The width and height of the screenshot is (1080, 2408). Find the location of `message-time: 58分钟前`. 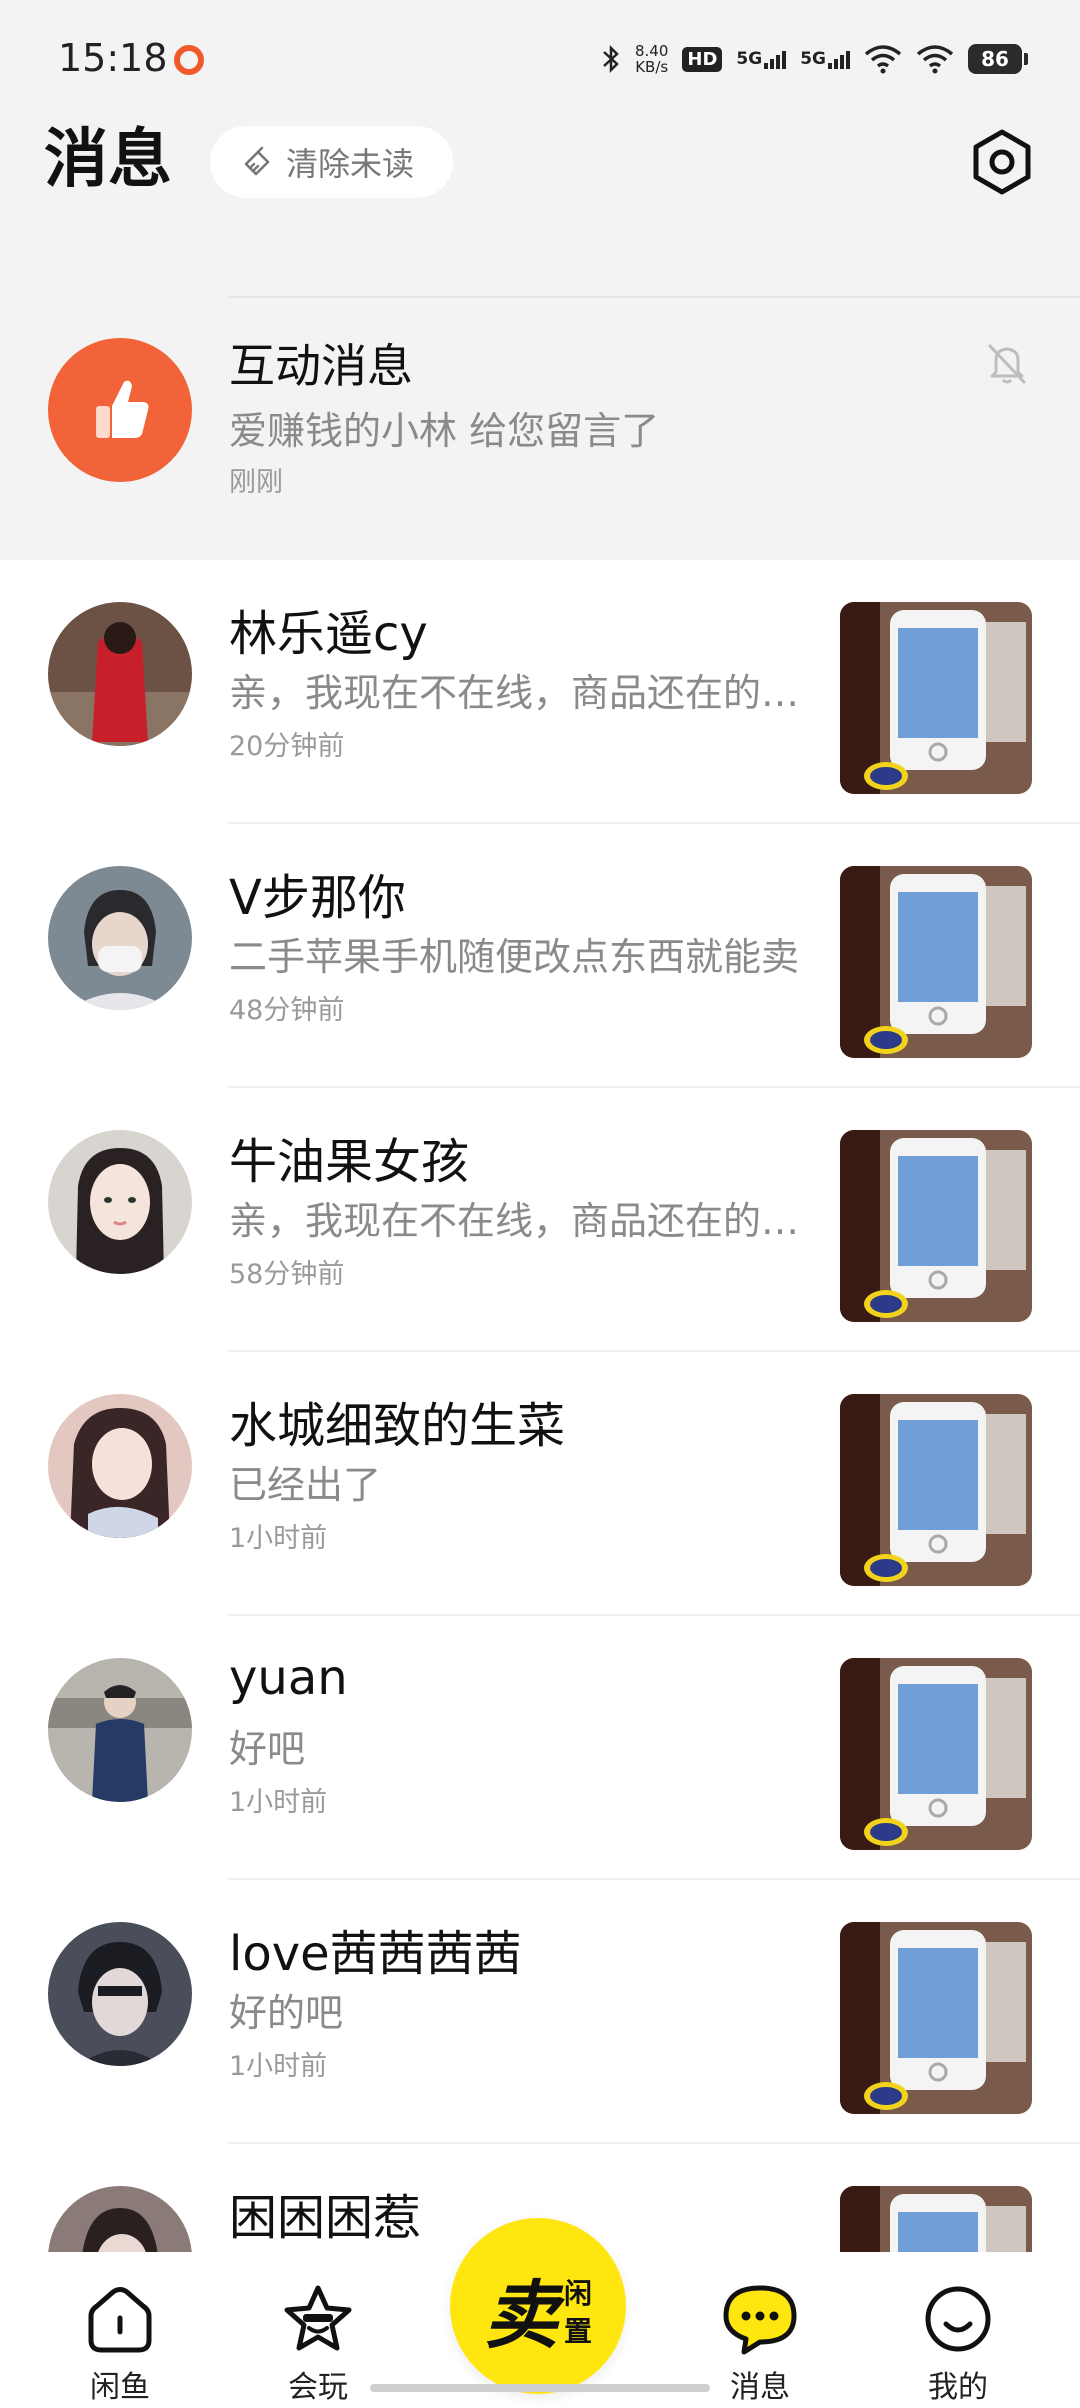

message-time: 58分钟前 is located at coordinates (287, 1274).